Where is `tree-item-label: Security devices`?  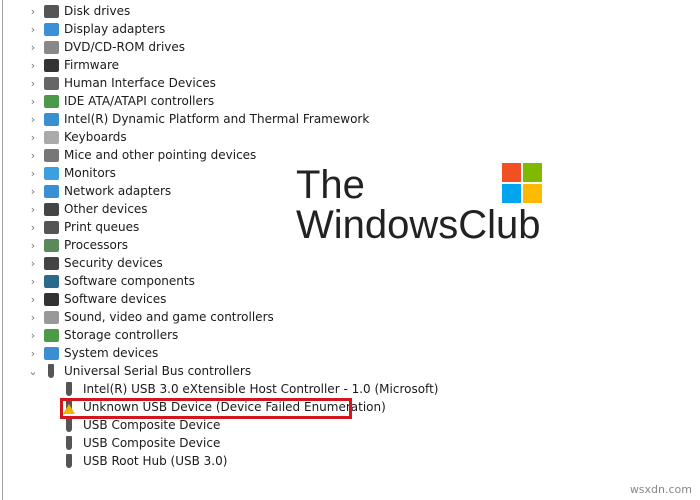
tree-item-label: Security devices is located at coordinates (113, 263).